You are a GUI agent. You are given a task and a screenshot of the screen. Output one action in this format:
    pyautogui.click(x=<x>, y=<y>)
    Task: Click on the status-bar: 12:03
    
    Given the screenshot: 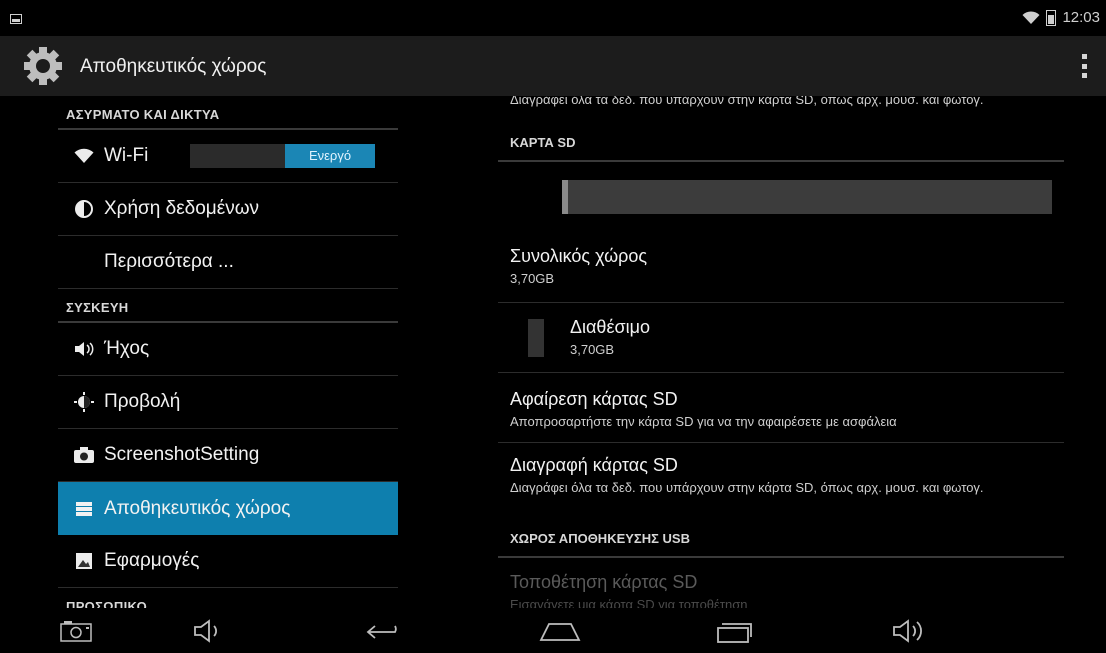 What is the action you would take?
    pyautogui.click(x=553, y=18)
    